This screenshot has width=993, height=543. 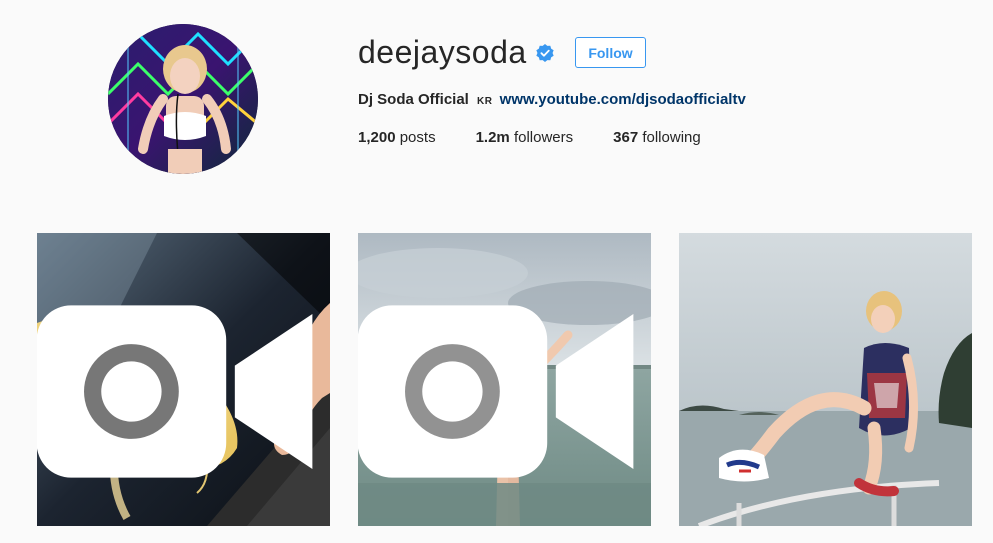 I want to click on profile-stats: 1,200 posts 1.2m followers 367 following, so click(x=549, y=138).